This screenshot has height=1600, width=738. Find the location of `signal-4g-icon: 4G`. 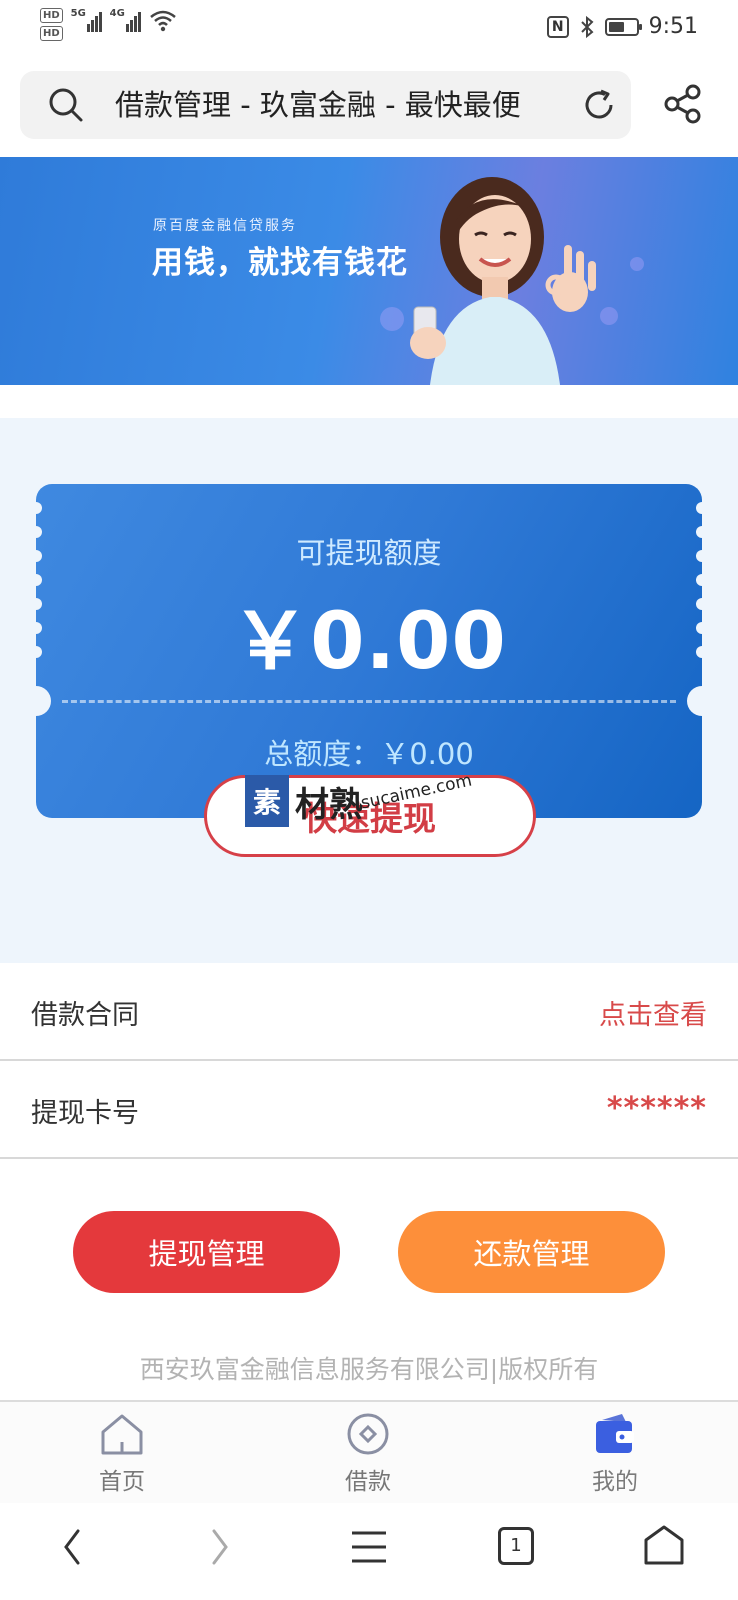

signal-4g-icon: 4G is located at coordinates (125, 20).